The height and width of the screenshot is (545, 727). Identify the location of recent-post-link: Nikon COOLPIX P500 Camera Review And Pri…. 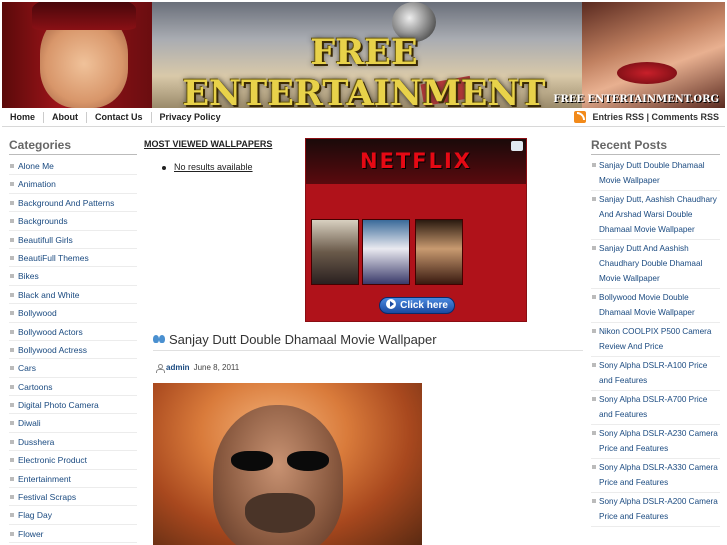
(655, 339).